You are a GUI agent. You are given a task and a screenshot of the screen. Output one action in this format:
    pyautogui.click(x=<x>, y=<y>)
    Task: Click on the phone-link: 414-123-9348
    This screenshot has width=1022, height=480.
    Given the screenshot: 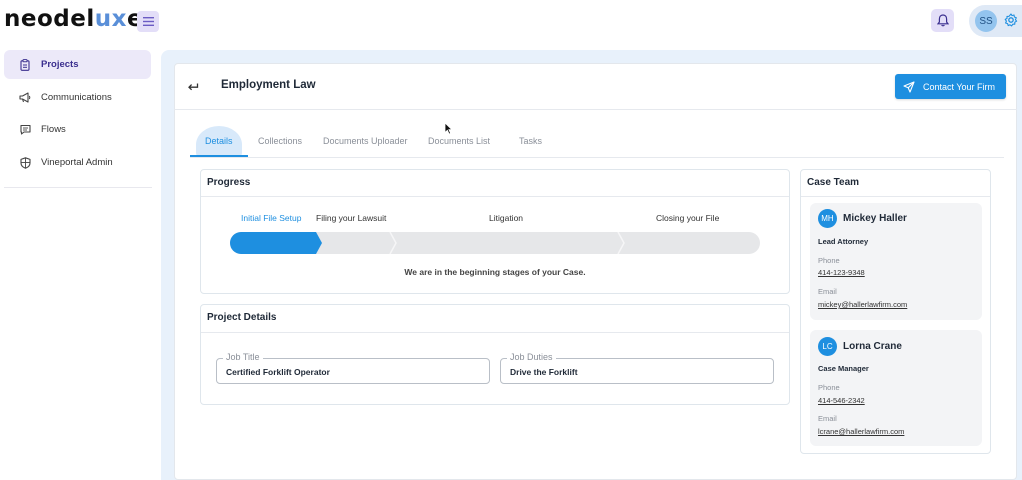 What is the action you would take?
    pyautogui.click(x=841, y=272)
    